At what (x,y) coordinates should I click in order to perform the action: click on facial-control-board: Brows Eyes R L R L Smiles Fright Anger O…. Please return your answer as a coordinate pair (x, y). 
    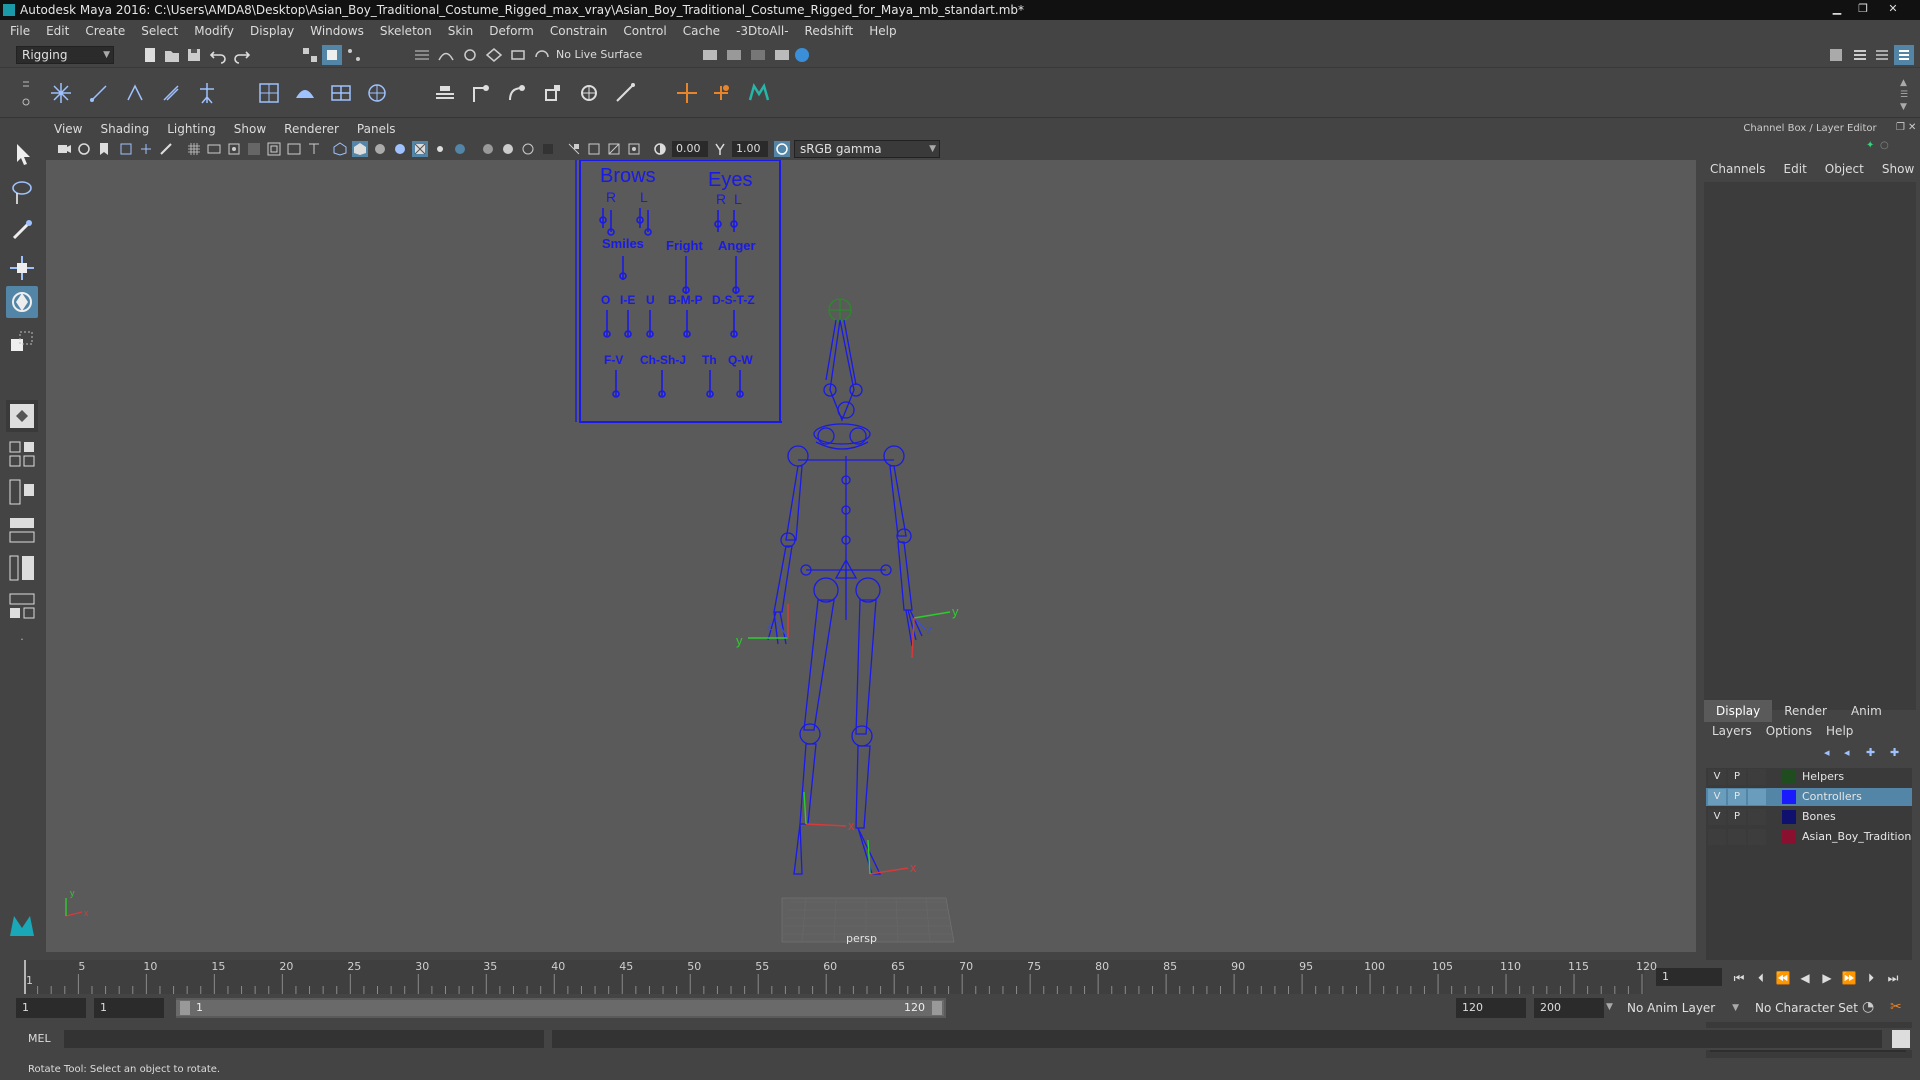
    Looking at the image, I should click on (678, 291).